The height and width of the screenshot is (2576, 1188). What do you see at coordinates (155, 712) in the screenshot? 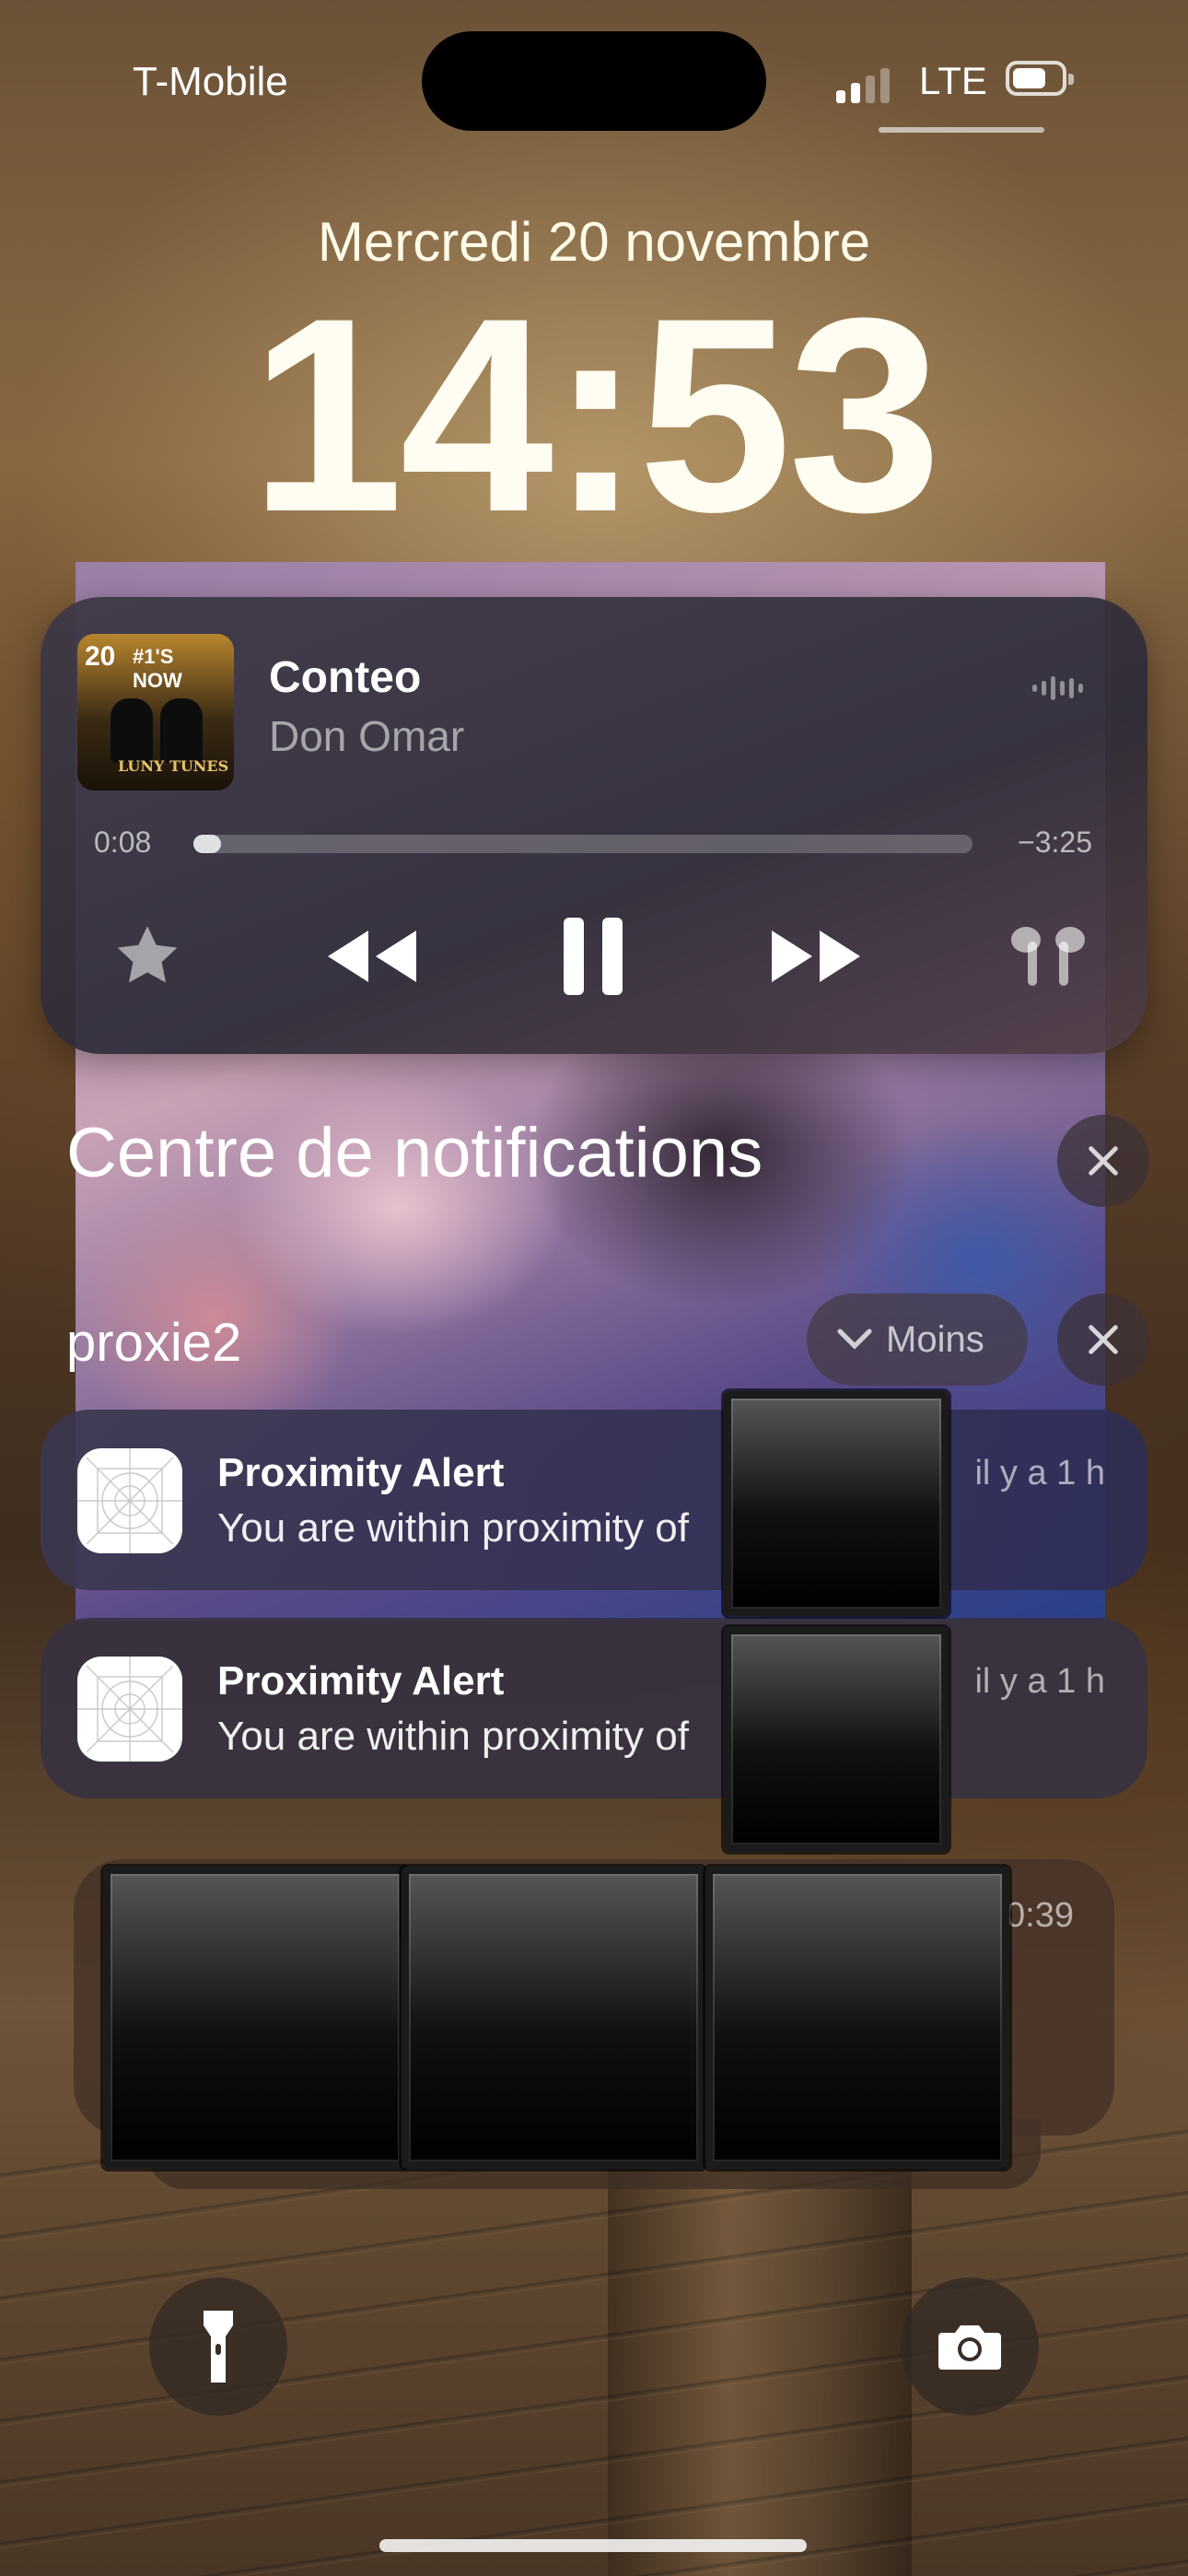
I see `album-art: 20 #1'S NOW LUNY TUNES` at bounding box center [155, 712].